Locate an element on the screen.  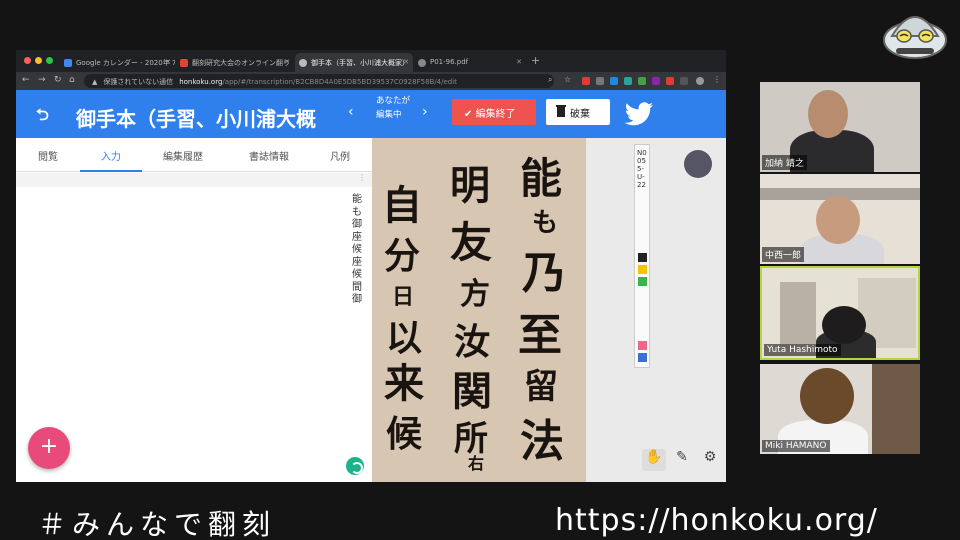
browser-tab-pdf: P01-96.pdf ✕ is located at coordinates (470, 62).